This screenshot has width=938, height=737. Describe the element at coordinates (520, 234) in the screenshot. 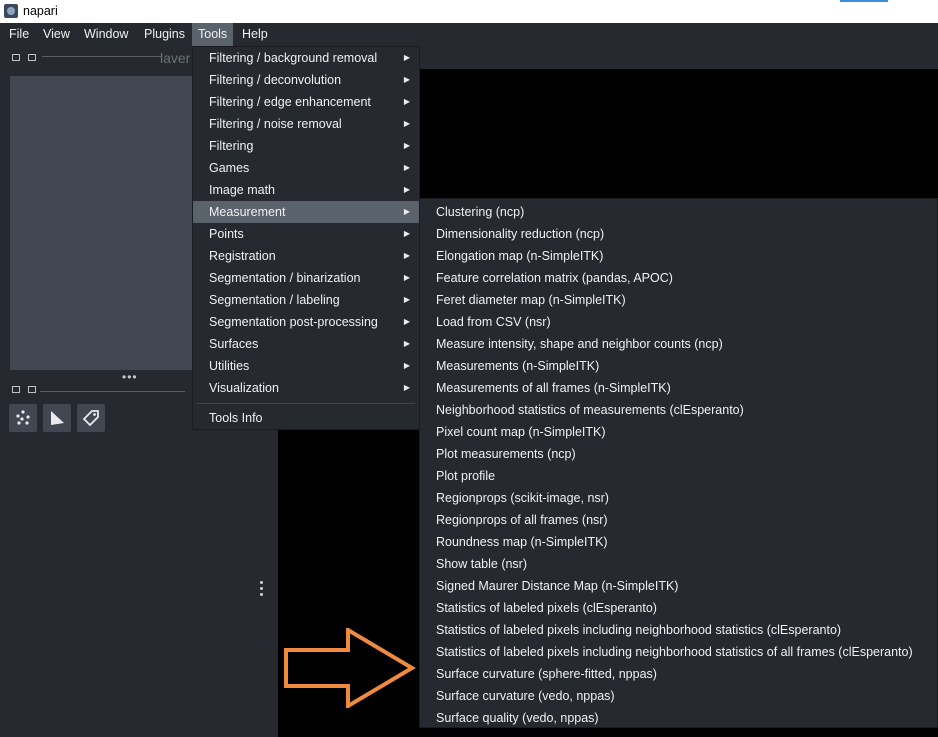

I see `submenu-item-label: Dimensionality reduction (ncp)` at that location.